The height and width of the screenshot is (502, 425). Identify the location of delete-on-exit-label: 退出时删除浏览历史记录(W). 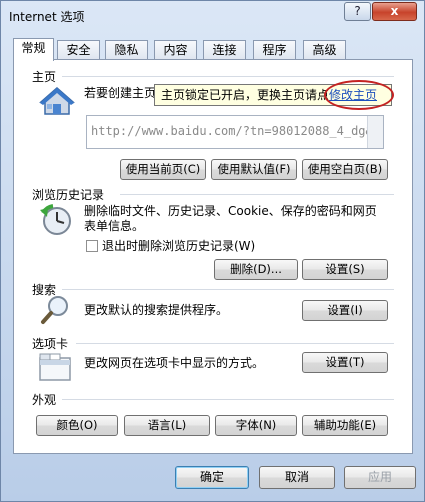
(179, 246).